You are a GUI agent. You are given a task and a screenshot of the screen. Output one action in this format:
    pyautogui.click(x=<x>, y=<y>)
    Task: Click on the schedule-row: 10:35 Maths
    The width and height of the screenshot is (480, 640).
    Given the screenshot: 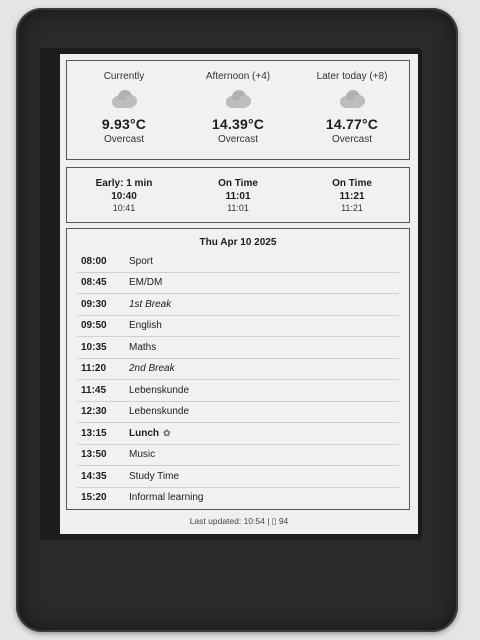 What is the action you would take?
    pyautogui.click(x=238, y=348)
    